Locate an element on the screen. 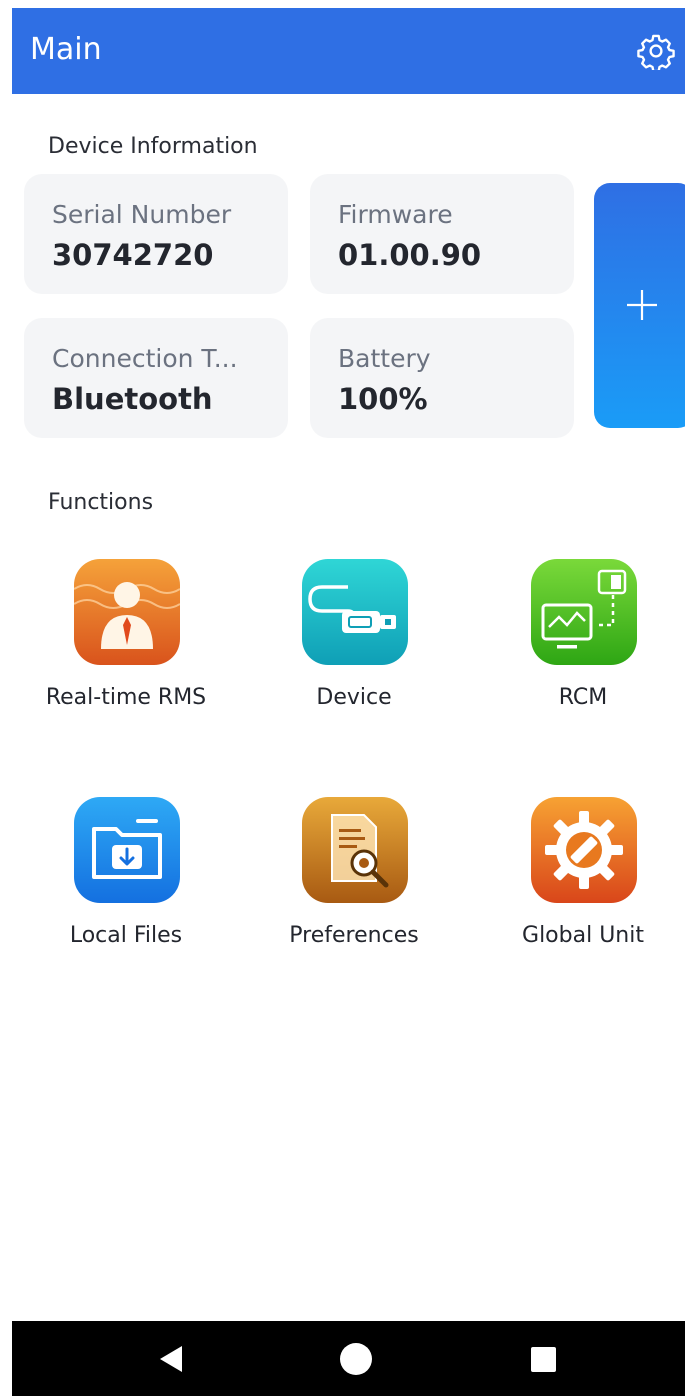  recents-square-icon is located at coordinates (543, 1359).